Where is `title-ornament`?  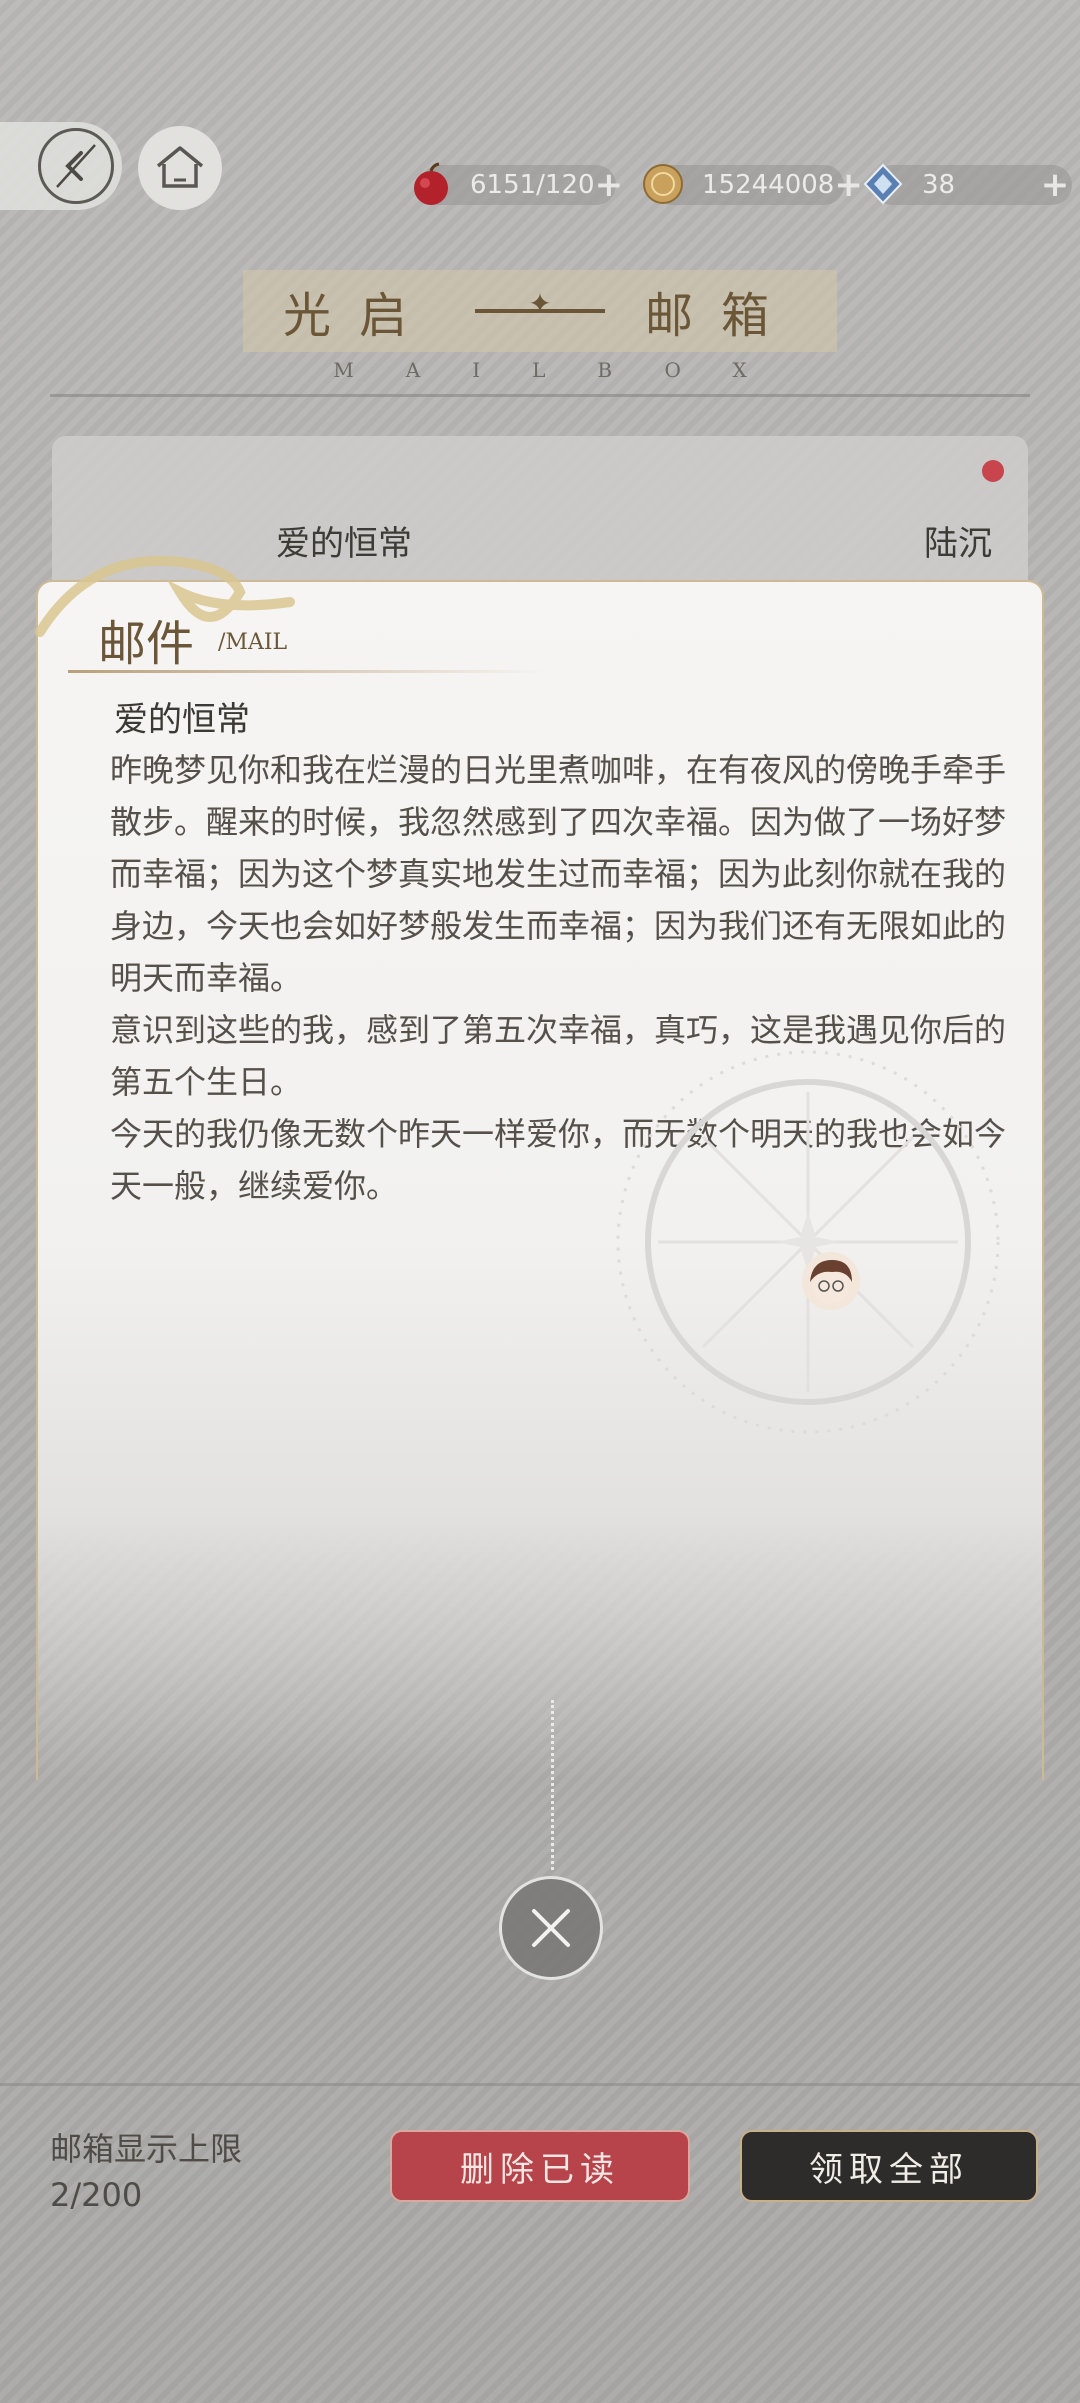 title-ornament is located at coordinates (540, 311).